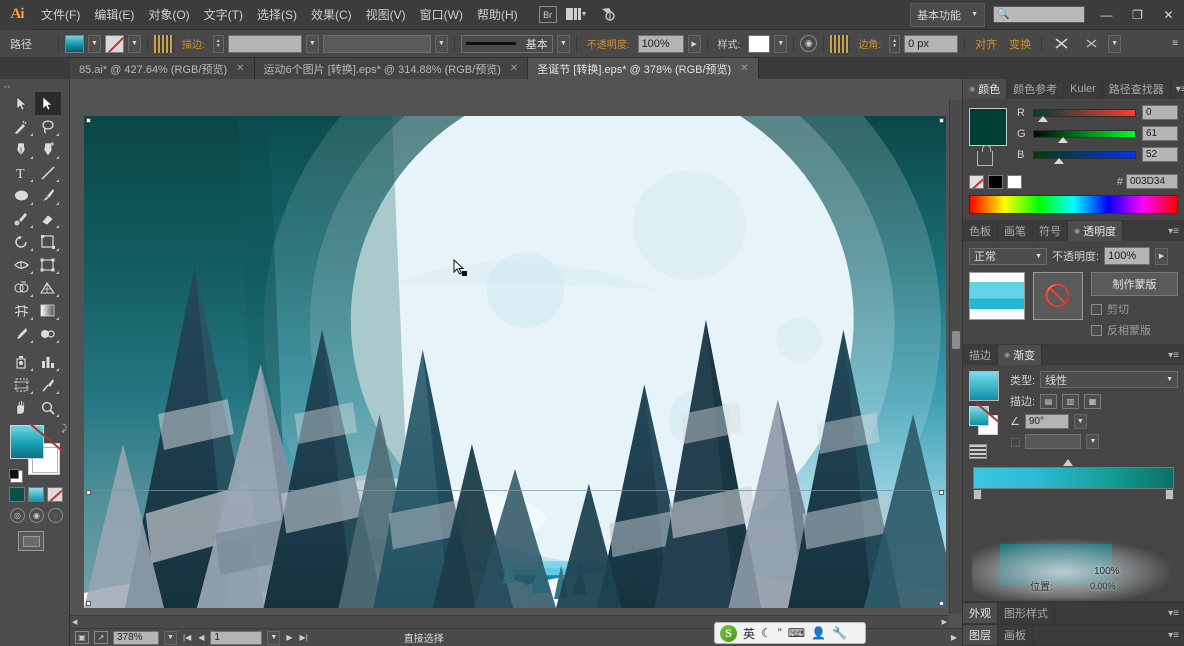 This screenshot has width=1184, height=646. What do you see at coordinates (136, 637) in the screenshot?
I see `zoom-level-field: 378%` at bounding box center [136, 637].